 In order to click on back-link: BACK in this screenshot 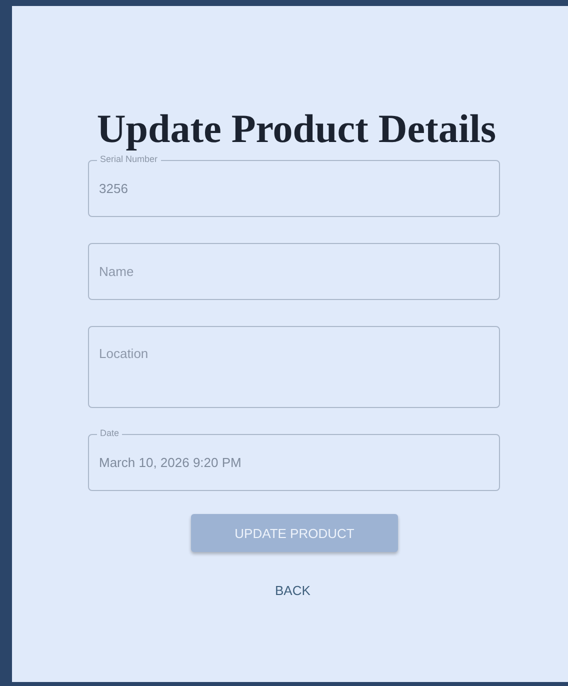, I will do `click(292, 590)`.